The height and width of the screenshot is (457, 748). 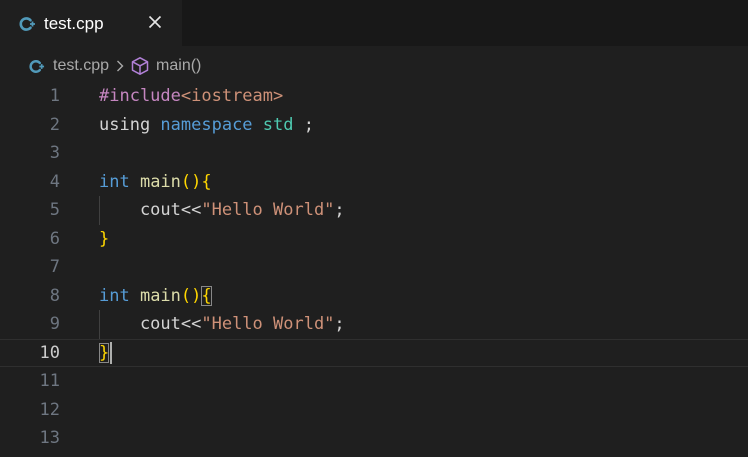 What do you see at coordinates (54, 181) in the screenshot?
I see `line-number: 4` at bounding box center [54, 181].